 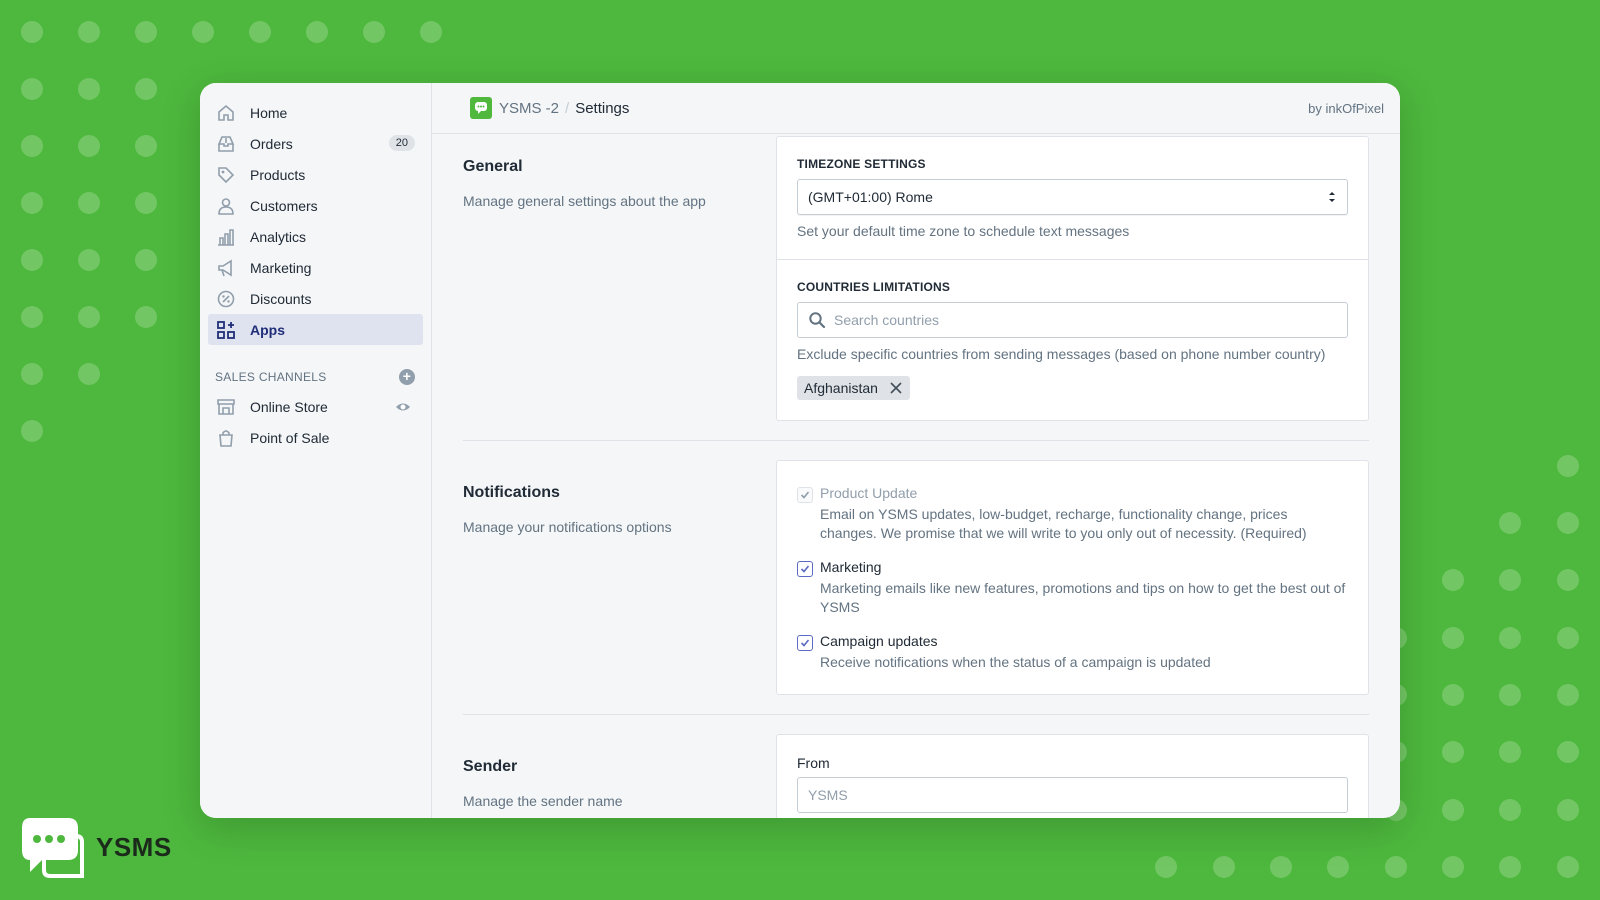 I want to click on add-sales-channel-icon: +, so click(x=407, y=377).